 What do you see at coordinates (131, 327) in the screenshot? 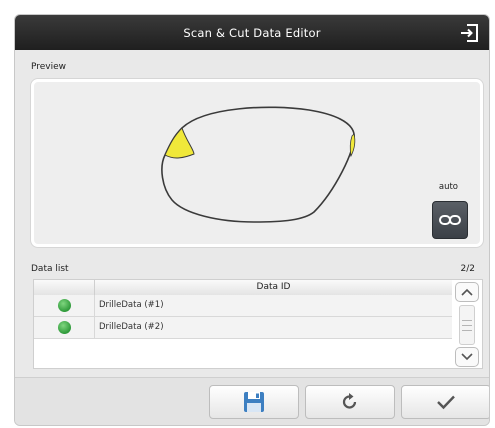
I see `data-id-cell: DrilleData (#2)` at bounding box center [131, 327].